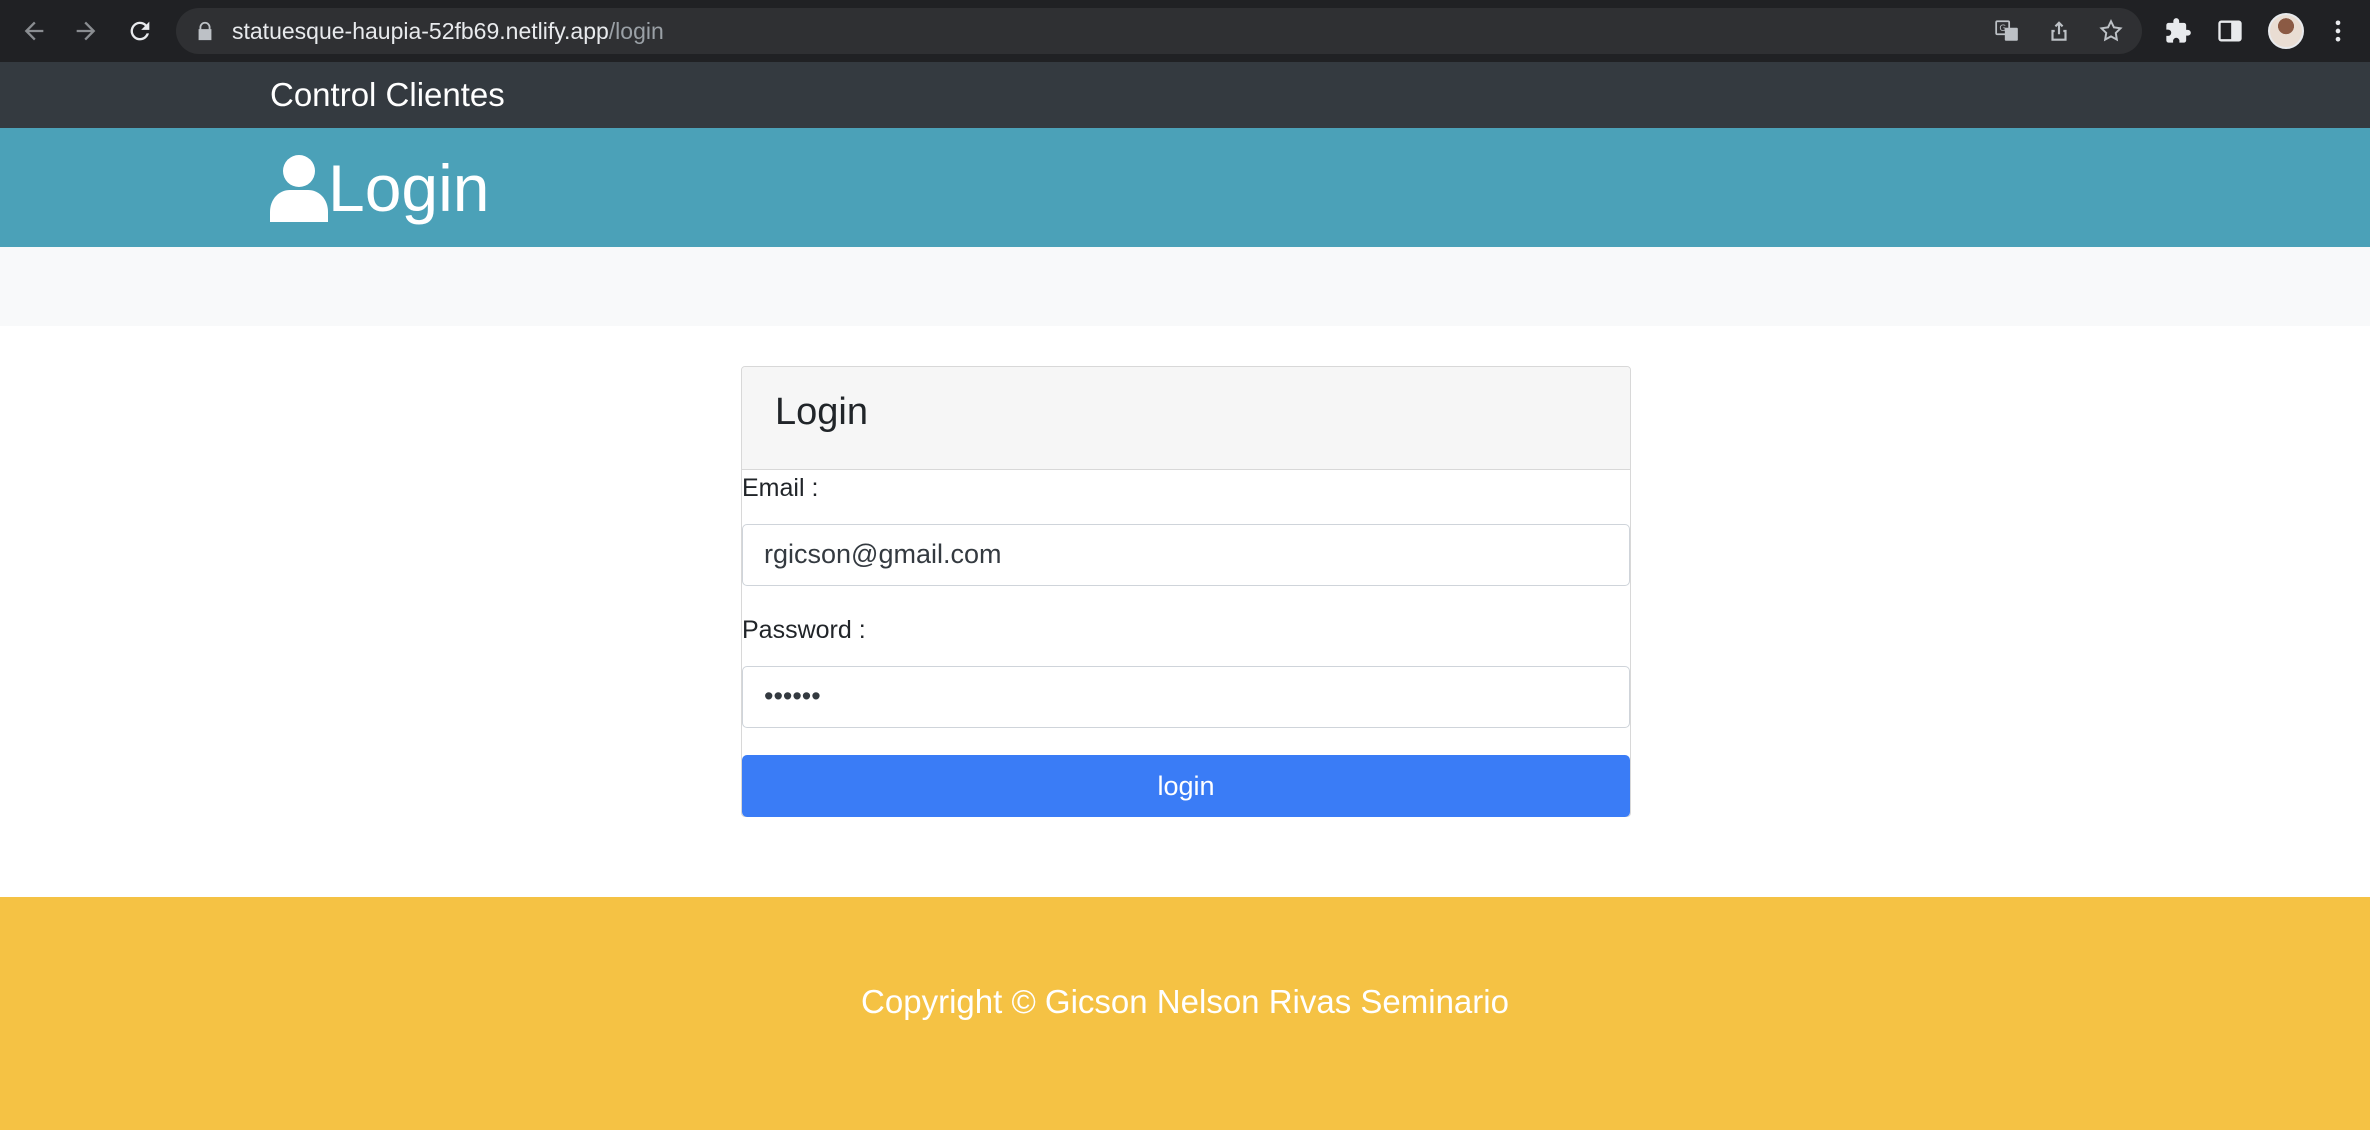 Image resolution: width=2370 pixels, height=1138 pixels. I want to click on svg-text: G, so click(2002, 29).